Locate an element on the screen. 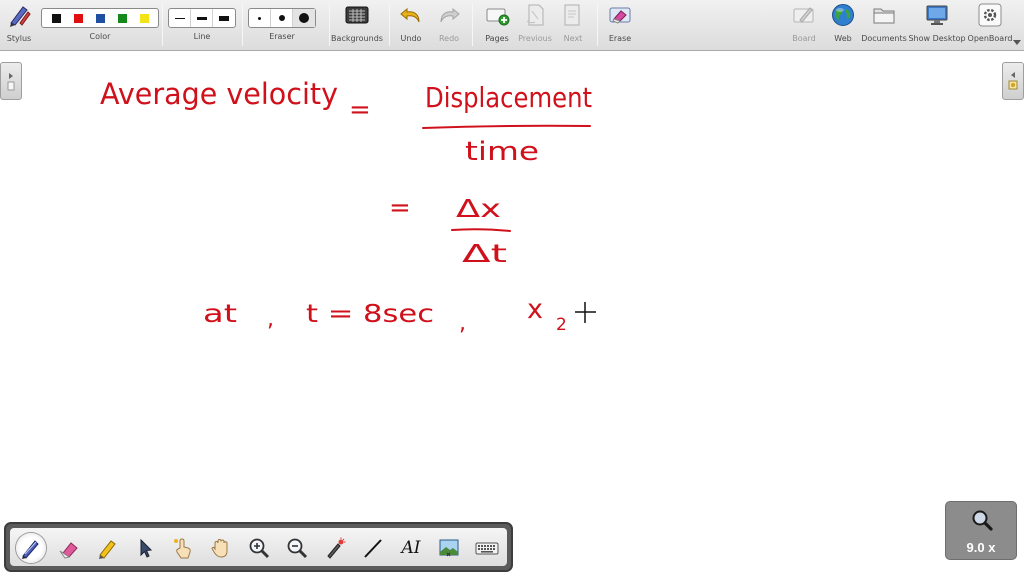 Image resolution: width=1024 pixels, height=576 pixels. board-button: Board is located at coordinates (804, 25).